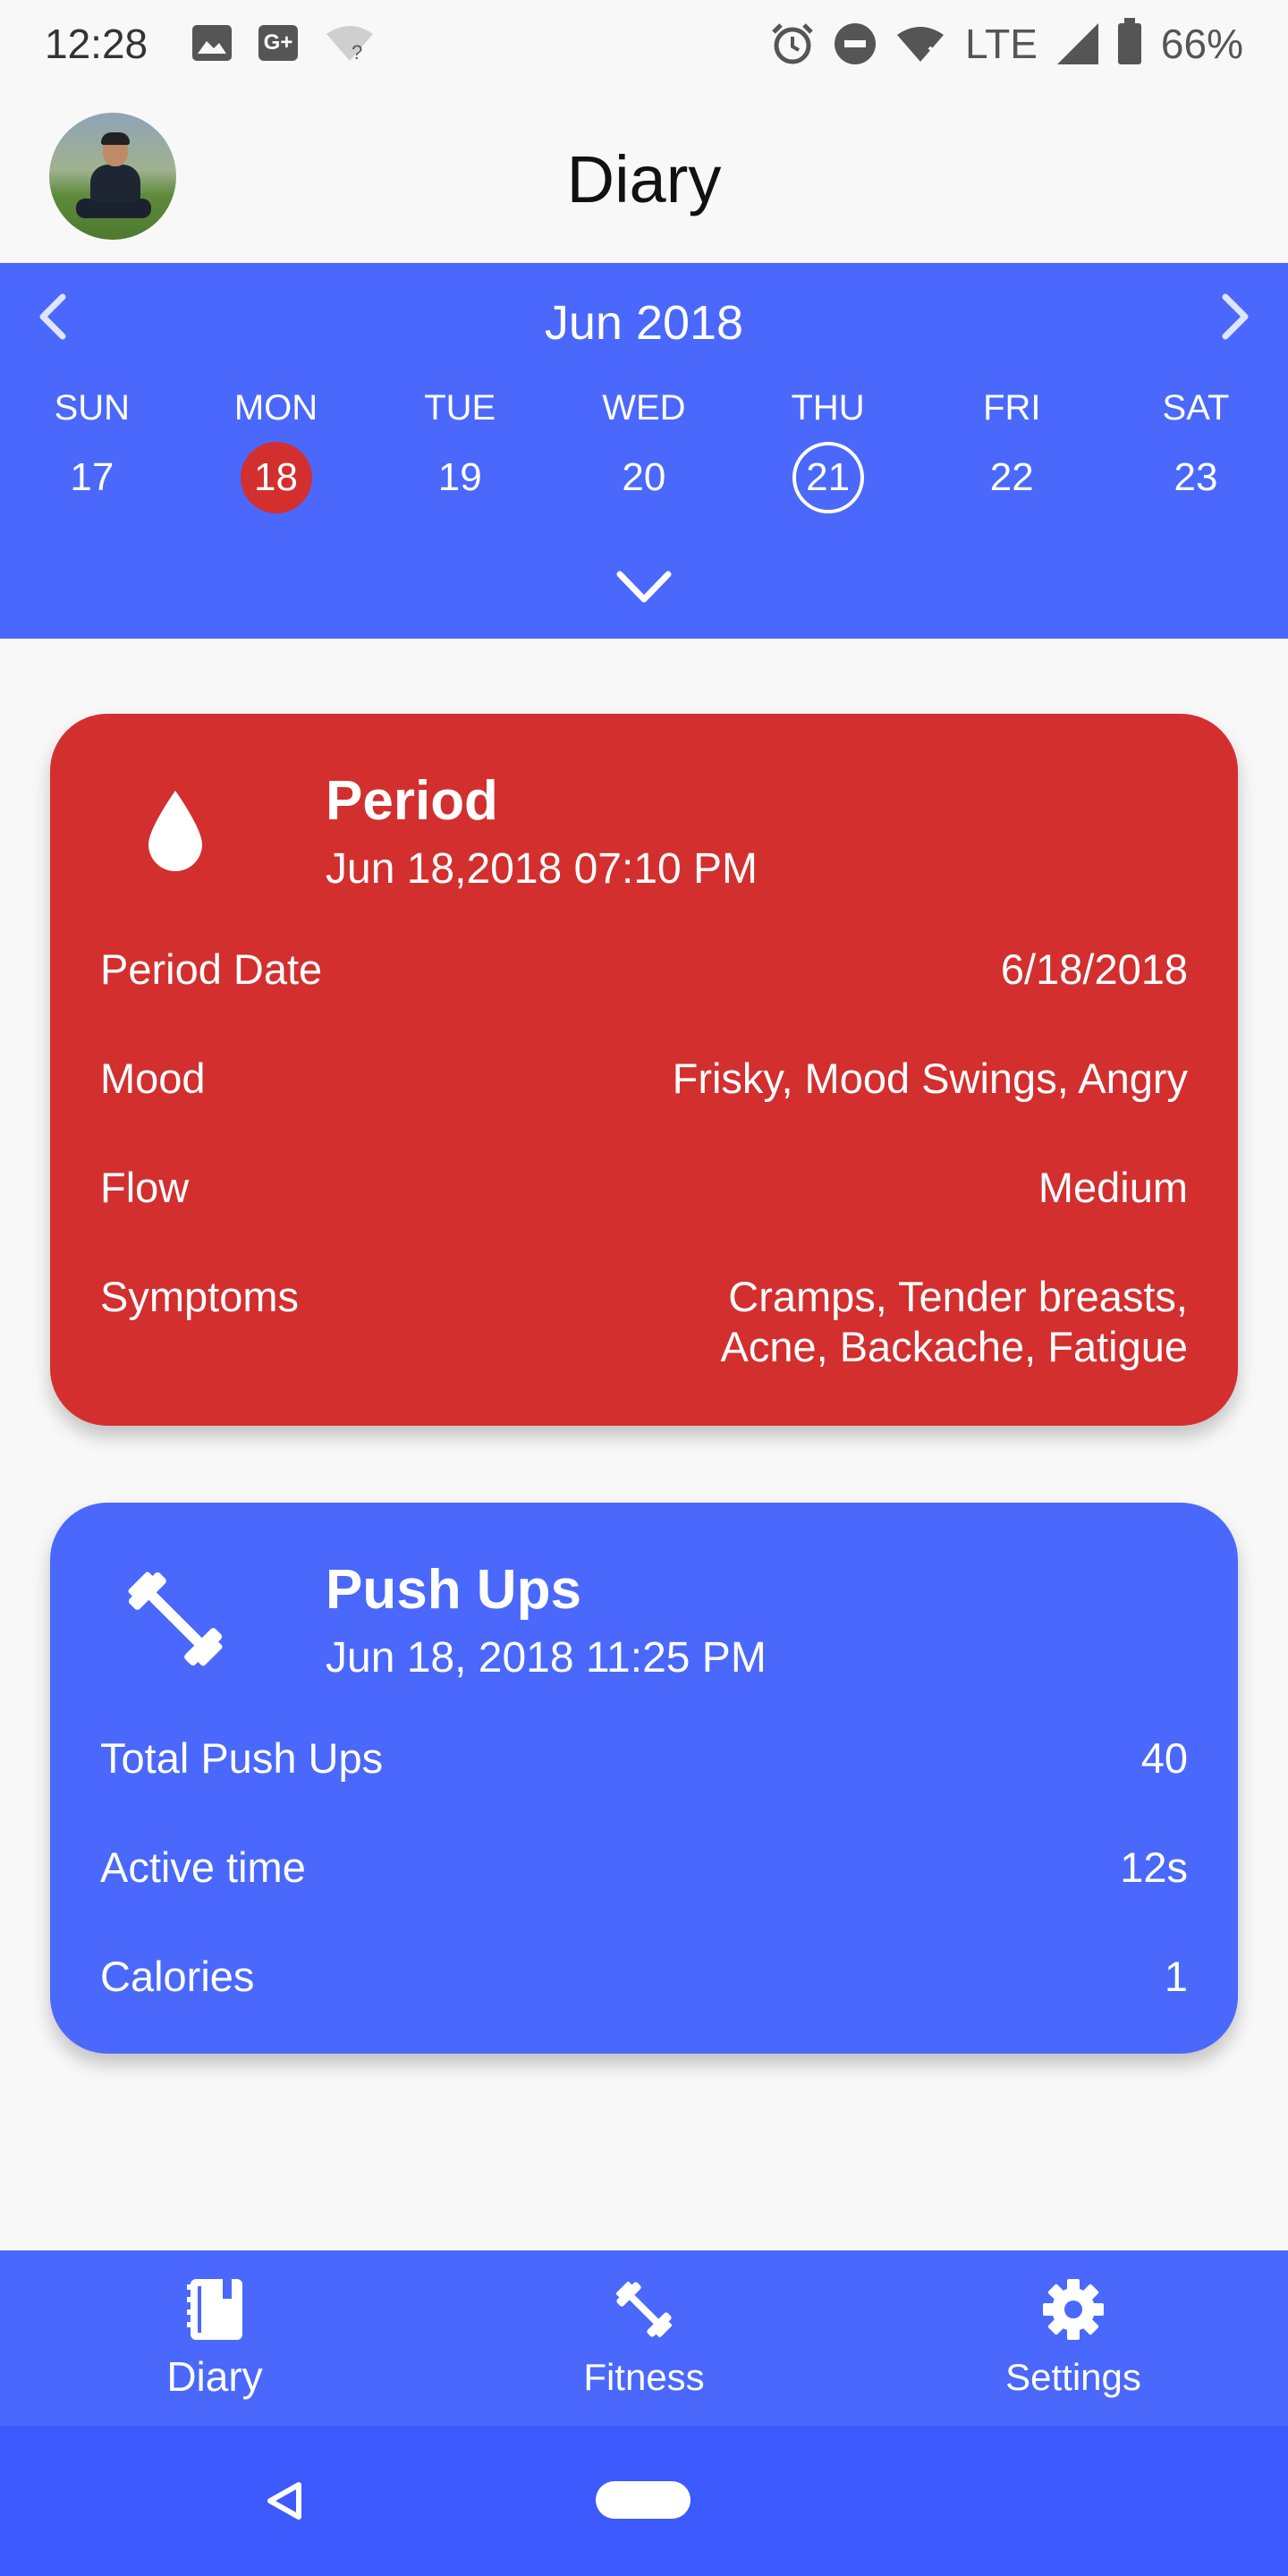 The height and width of the screenshot is (2576, 1288). Describe the element at coordinates (1077, 43) in the screenshot. I see `signal-icon` at that location.